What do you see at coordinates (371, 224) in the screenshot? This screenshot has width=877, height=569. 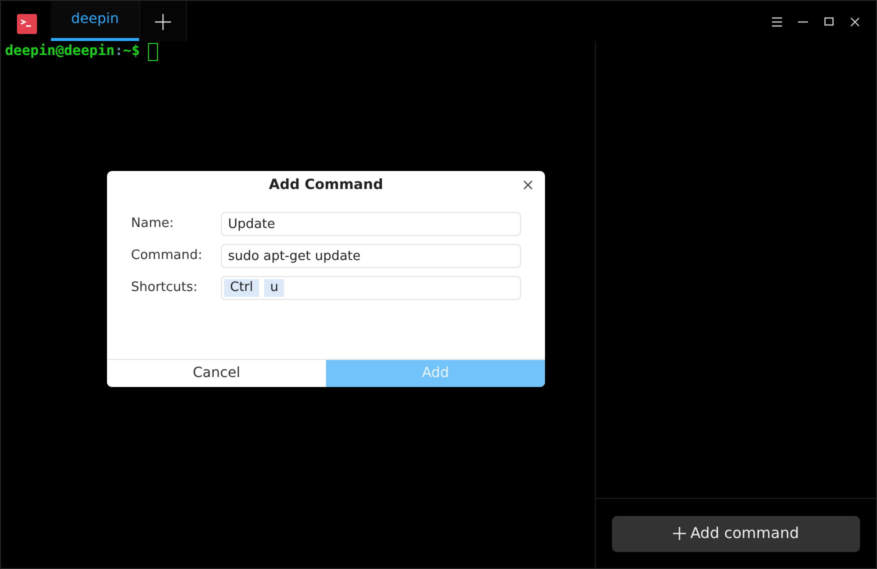 I see `input-field: Update` at bounding box center [371, 224].